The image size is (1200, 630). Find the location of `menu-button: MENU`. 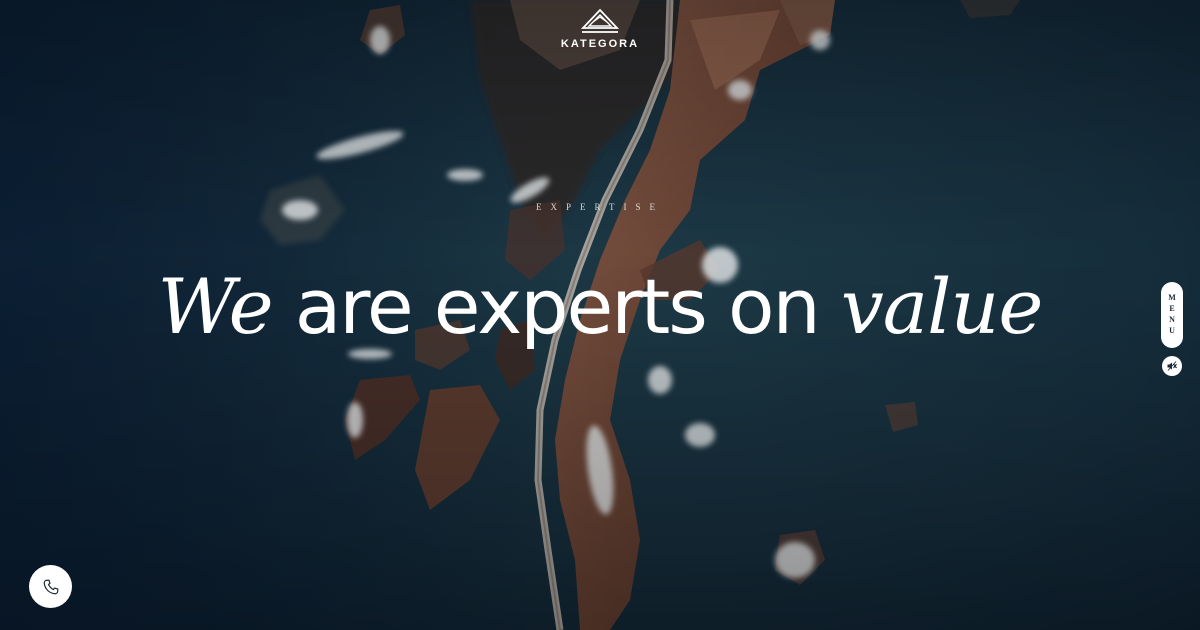

menu-button: MENU is located at coordinates (1172, 315).